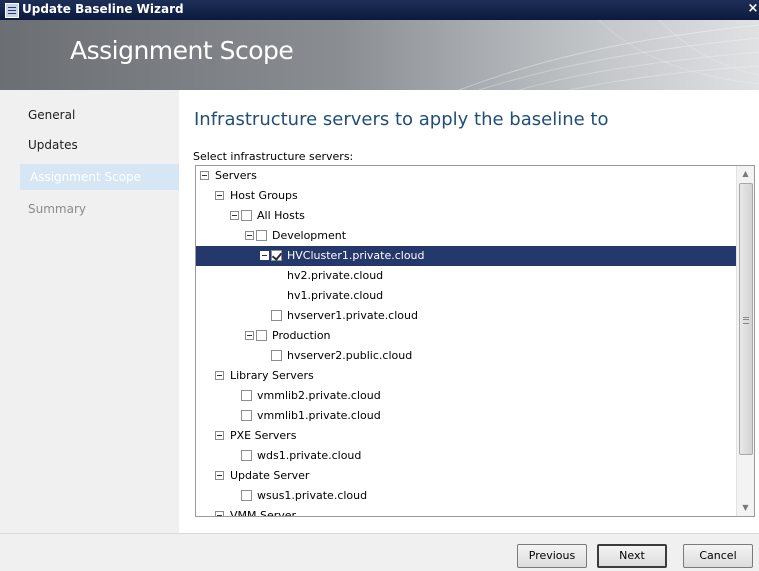 This screenshot has height=571, width=759. Describe the element at coordinates (57, 209) in the screenshot. I see `sidebar-item-summary: Summary` at that location.